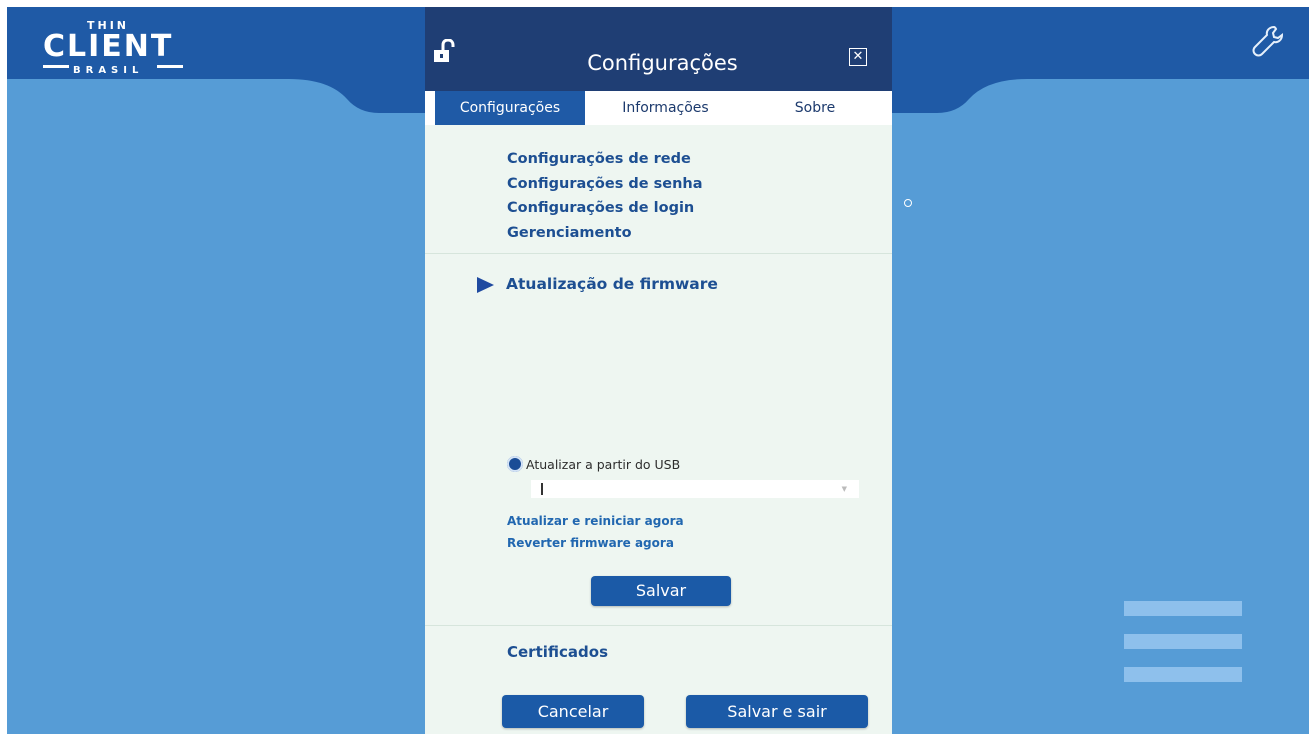  I want to click on logo-line2: CLIENT, so click(108, 46).